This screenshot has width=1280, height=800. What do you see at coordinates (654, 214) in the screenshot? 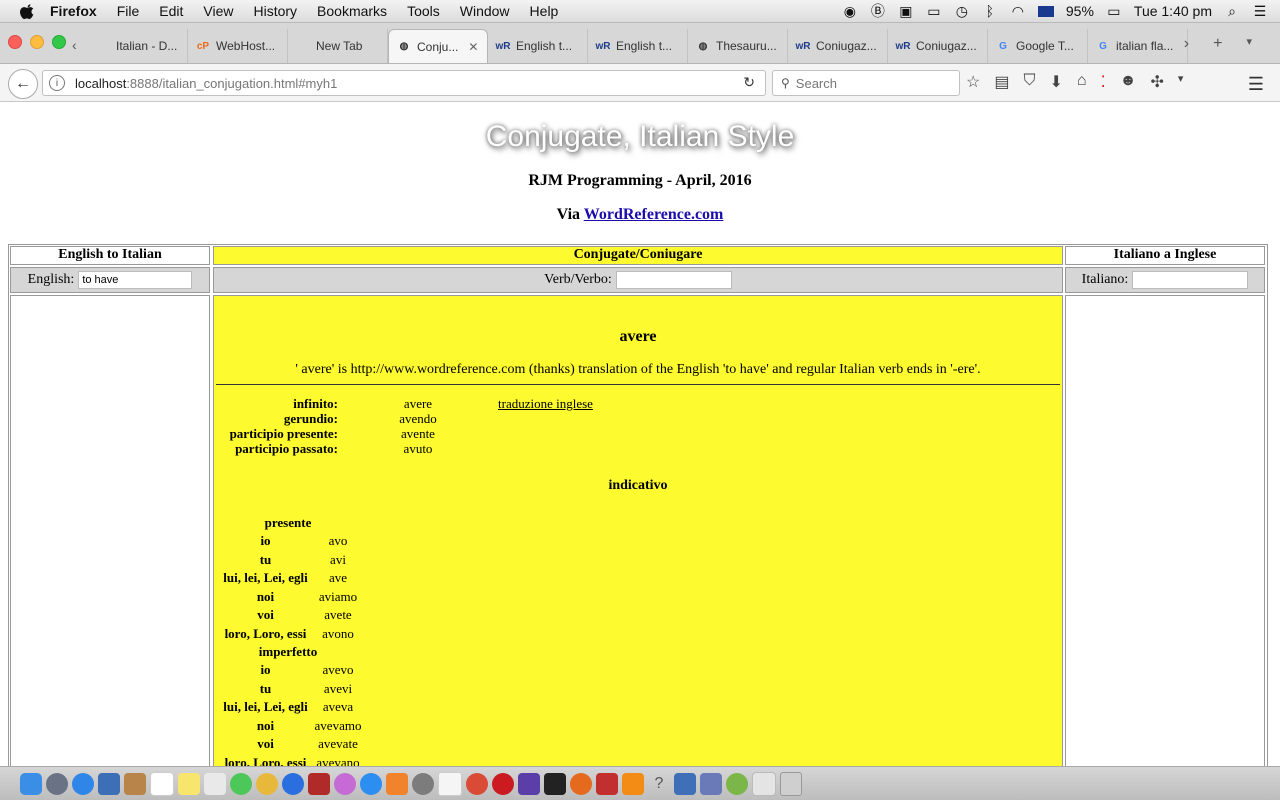
I see `wordreference-link: WordReference.com` at bounding box center [654, 214].